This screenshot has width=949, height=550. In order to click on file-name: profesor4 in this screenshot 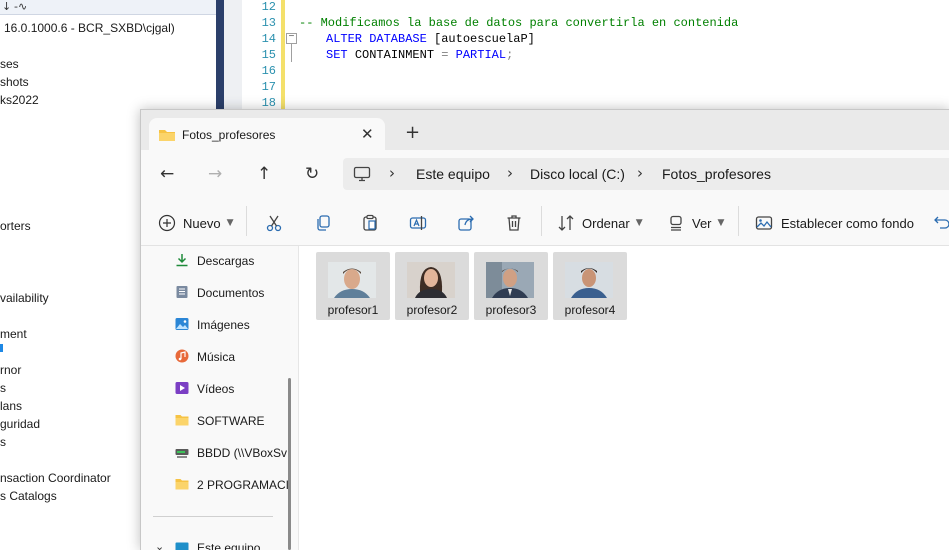, I will do `click(590, 310)`.